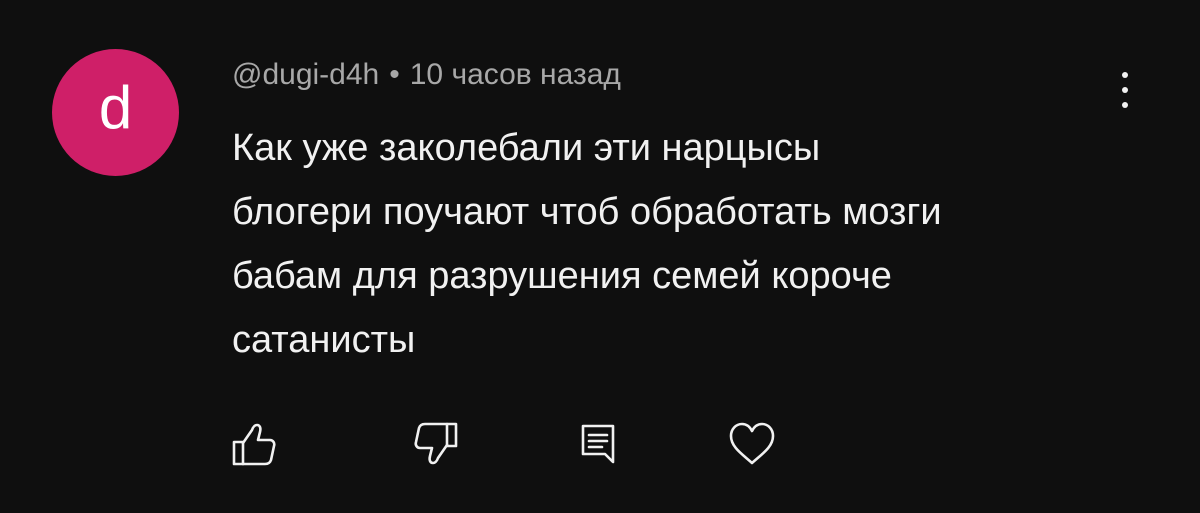 This screenshot has height=513, width=1200. I want to click on comment-text-line: блогери поучают чтоб обработать мозги, so click(587, 212).